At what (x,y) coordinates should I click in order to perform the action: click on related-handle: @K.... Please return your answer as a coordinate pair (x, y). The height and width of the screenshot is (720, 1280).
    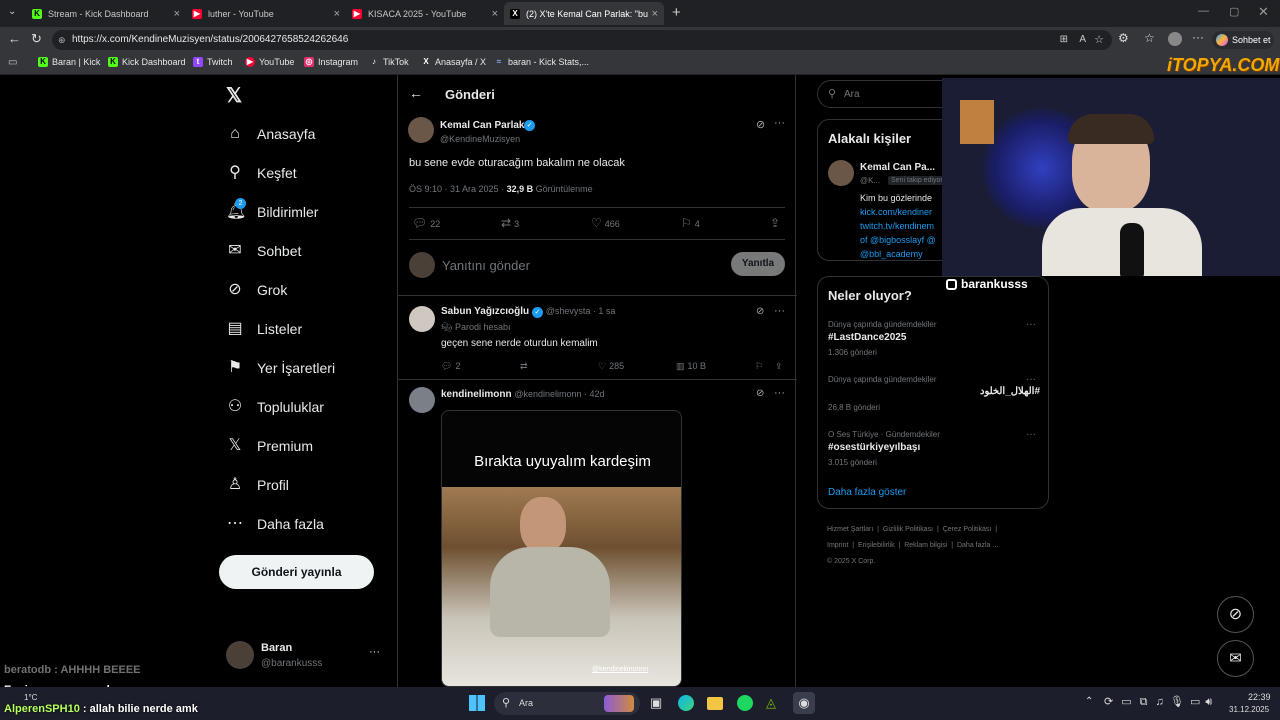
    Looking at the image, I should click on (870, 180).